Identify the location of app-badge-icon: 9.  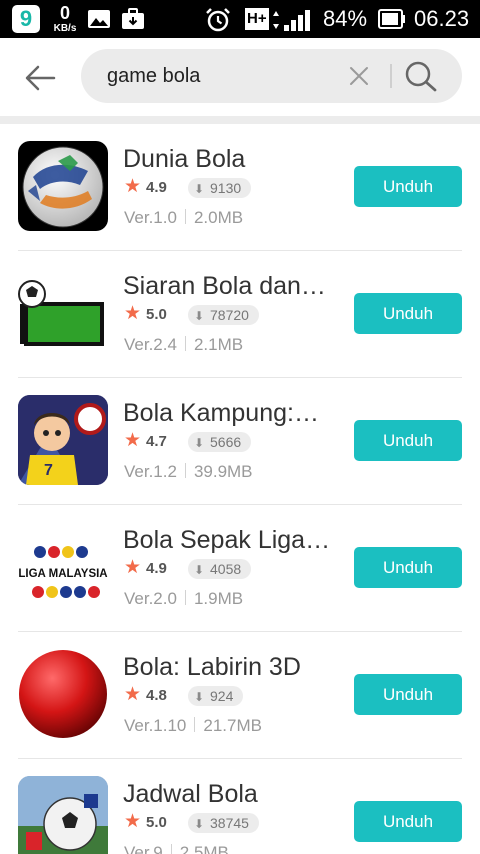
(26, 19).